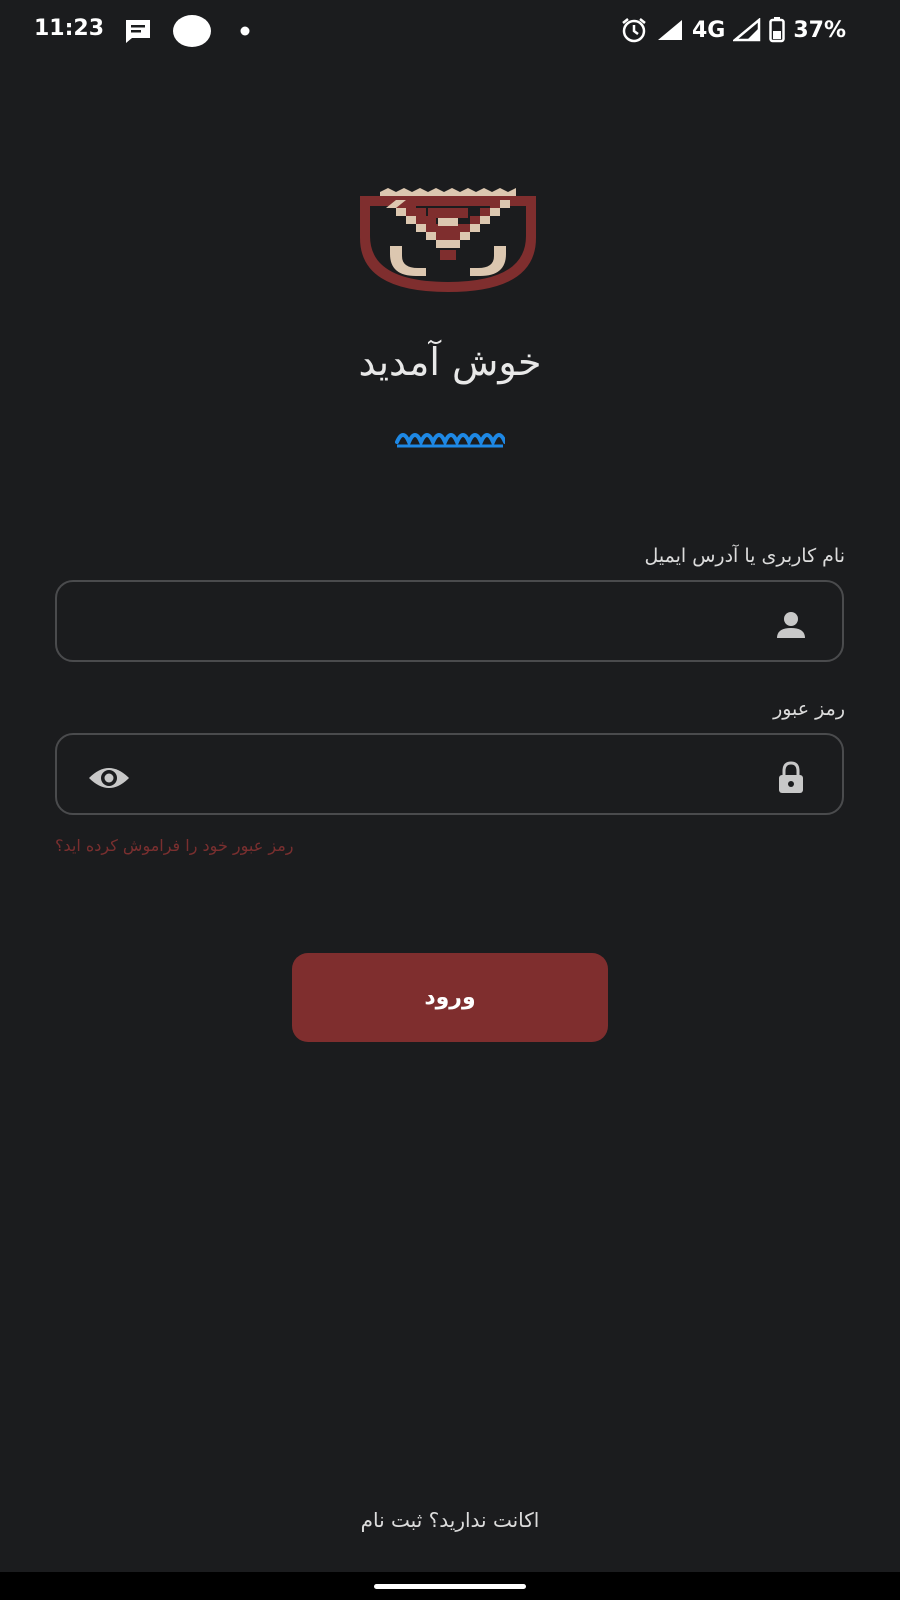 Image resolution: width=900 pixels, height=1600 pixels. I want to click on status-bar: 11:23 4G 37%, so click(450, 32).